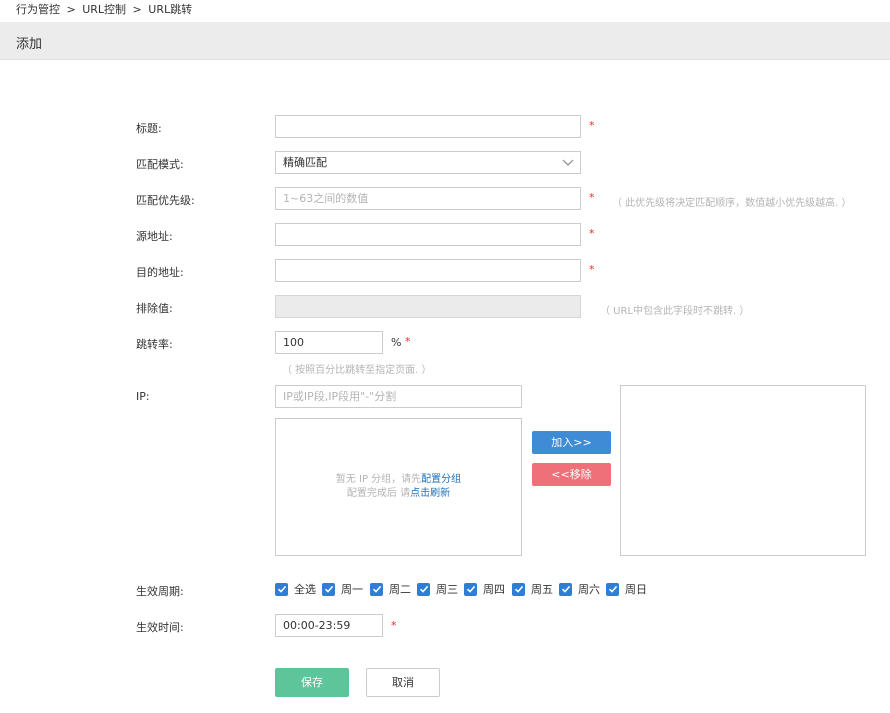 The image size is (890, 713). I want to click on source-required-mark: *, so click(592, 233).